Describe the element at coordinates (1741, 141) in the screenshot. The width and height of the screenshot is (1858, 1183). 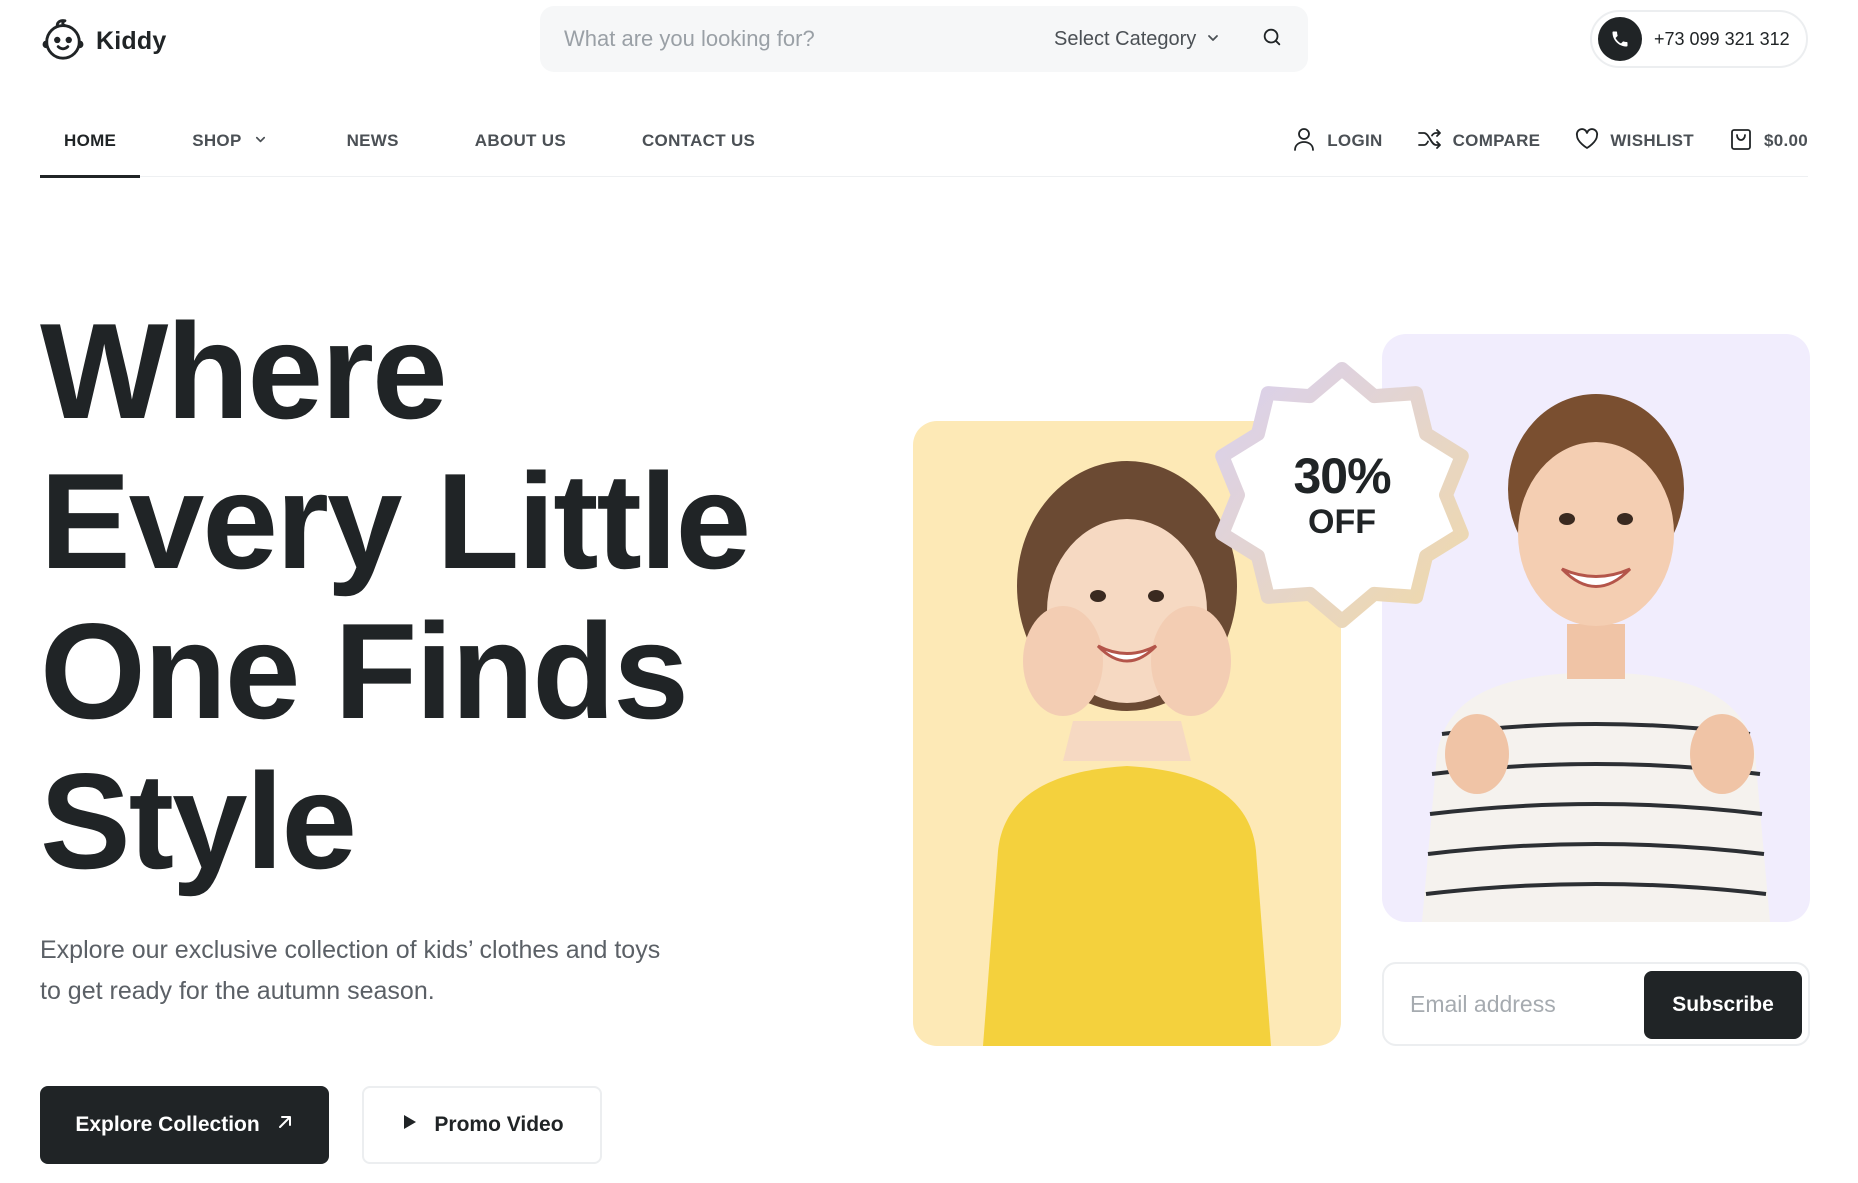
I see `shopping-bag-icon` at that location.